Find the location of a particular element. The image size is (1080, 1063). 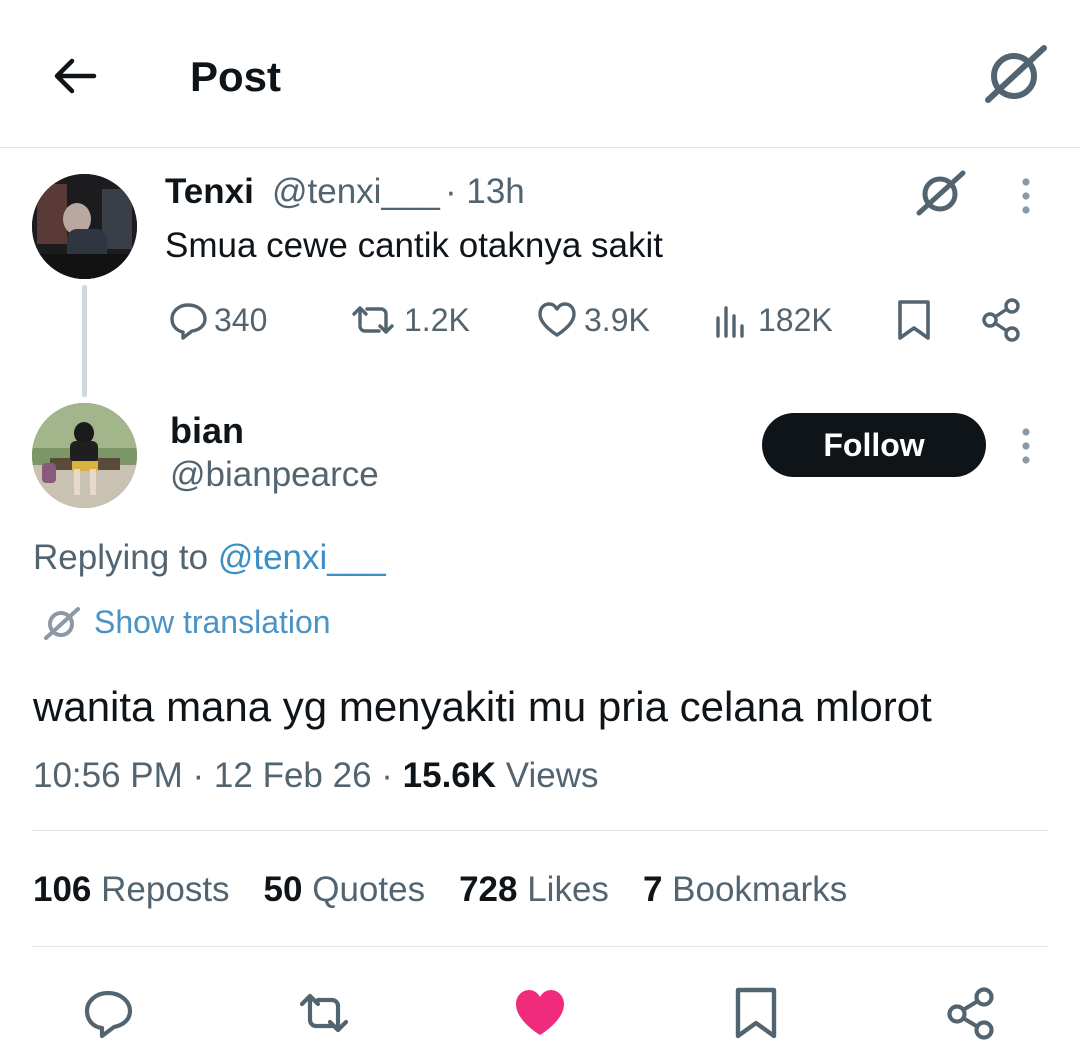

parent-reply-button: 340 is located at coordinates (217, 320).